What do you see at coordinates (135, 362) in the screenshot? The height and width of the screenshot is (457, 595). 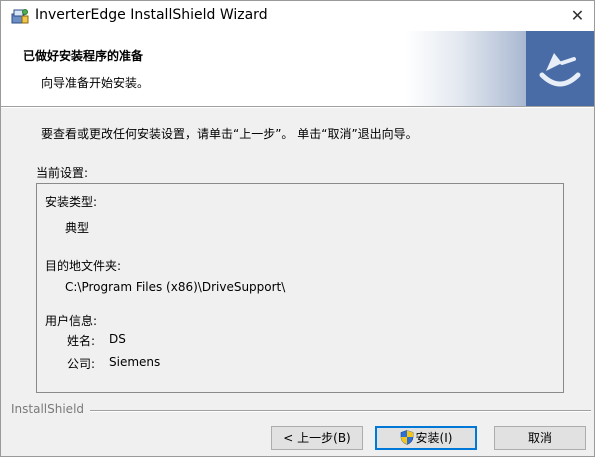 I see `company-value: Siemens` at bounding box center [135, 362].